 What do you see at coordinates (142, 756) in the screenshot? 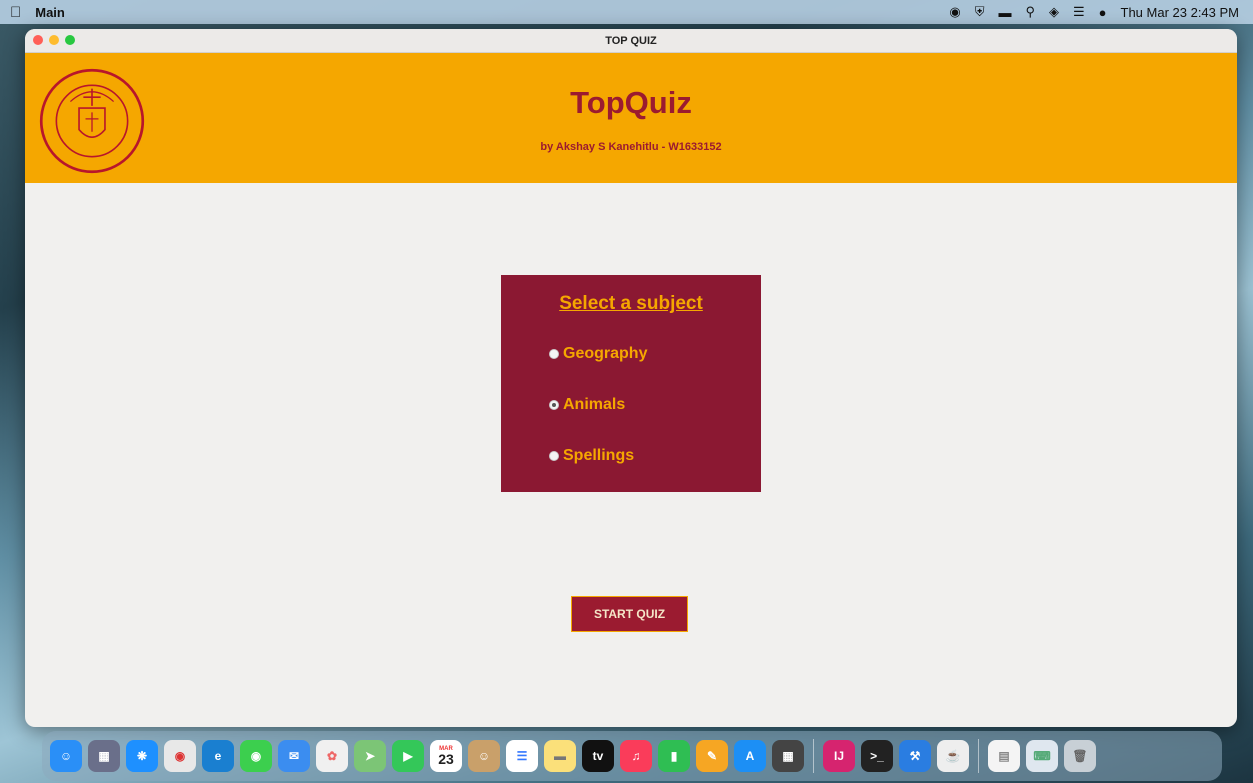
I see `safari-icon: ❋` at bounding box center [142, 756].